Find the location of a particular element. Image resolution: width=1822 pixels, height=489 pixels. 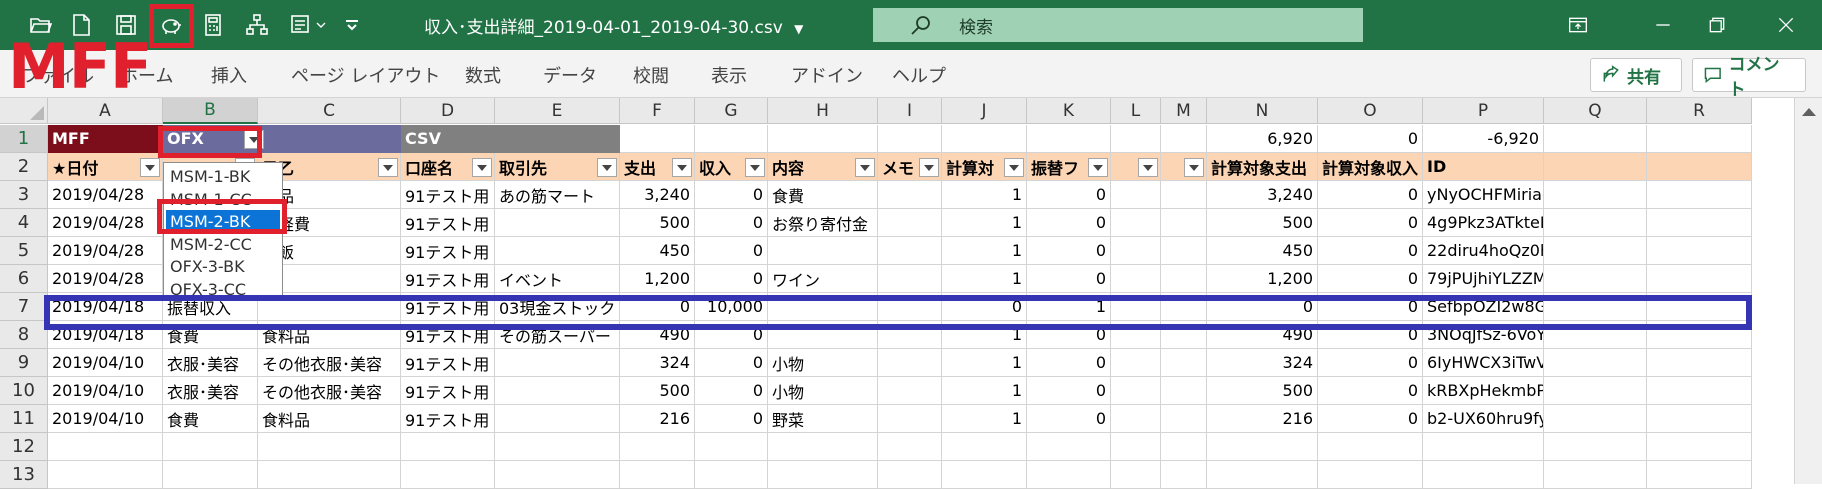

cell-a12 is located at coordinates (105, 447).